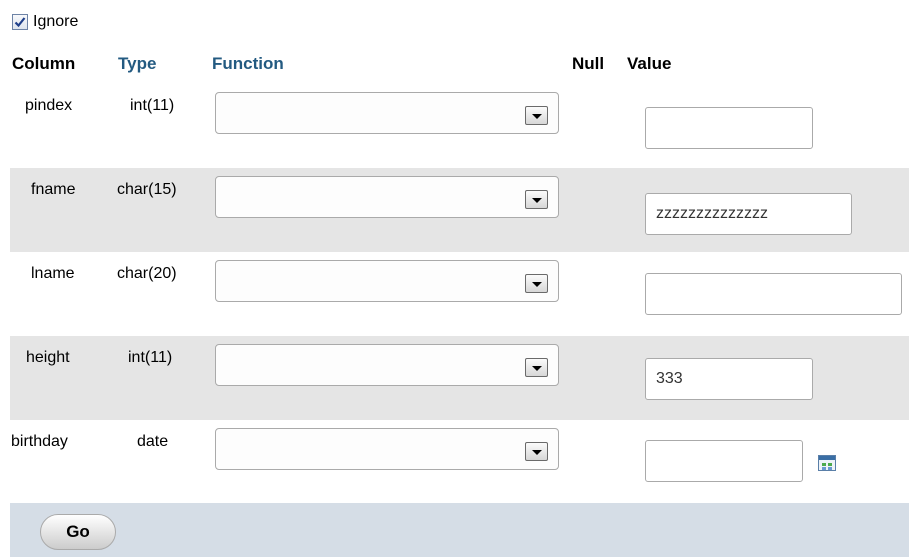  I want to click on column-name: height, so click(48, 357).